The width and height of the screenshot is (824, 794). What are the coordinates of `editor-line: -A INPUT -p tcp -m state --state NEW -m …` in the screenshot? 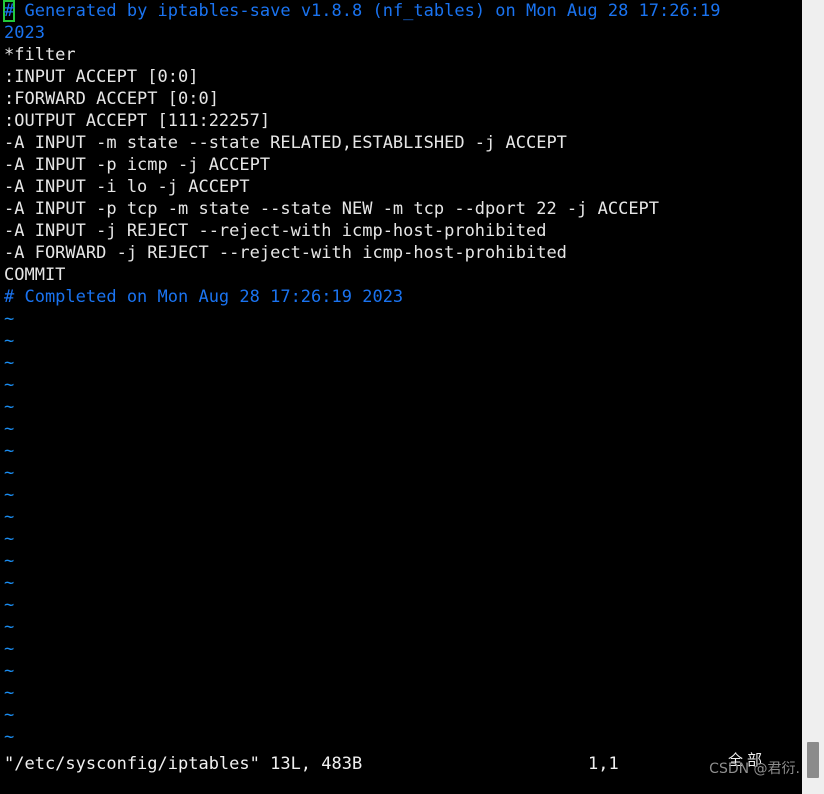 It's located at (401, 209).